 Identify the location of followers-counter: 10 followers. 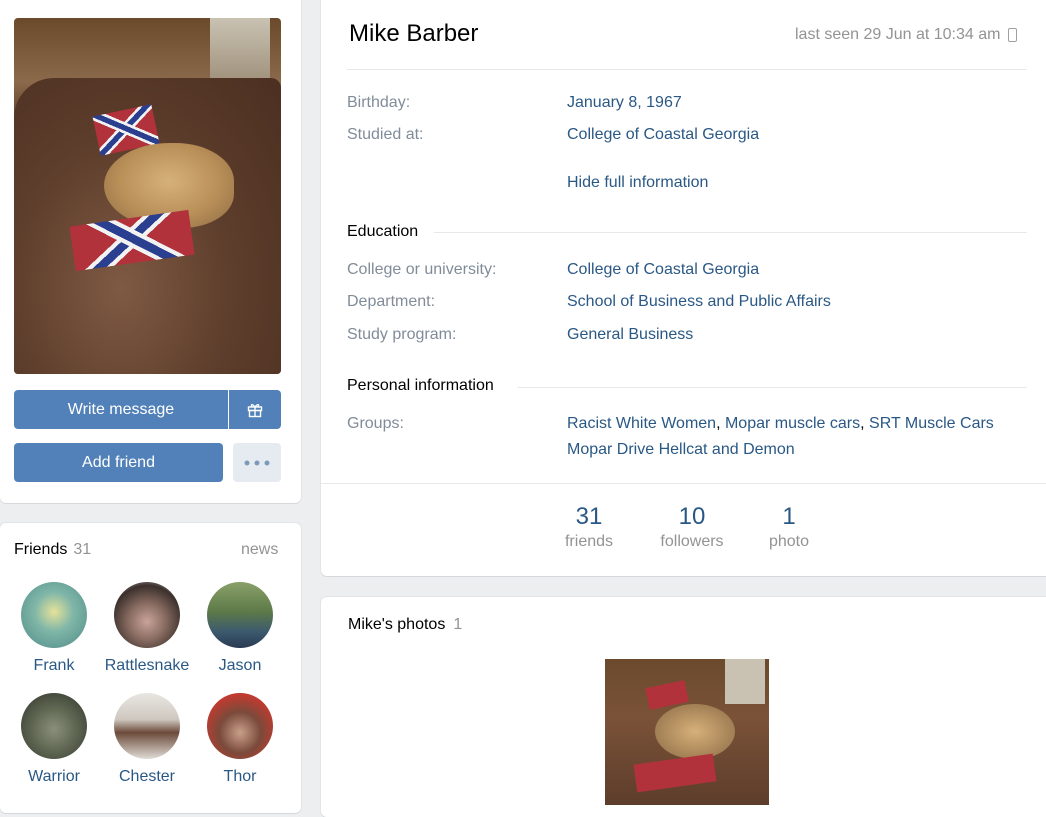
(692, 527).